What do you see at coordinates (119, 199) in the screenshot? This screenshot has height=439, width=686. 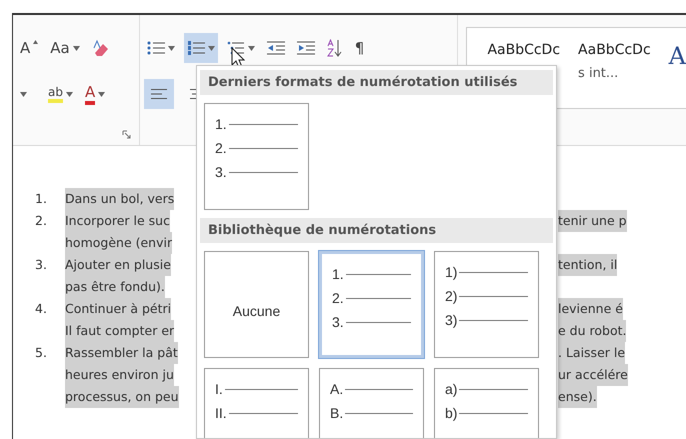 I see `document-text: Dans un bol, vers` at bounding box center [119, 199].